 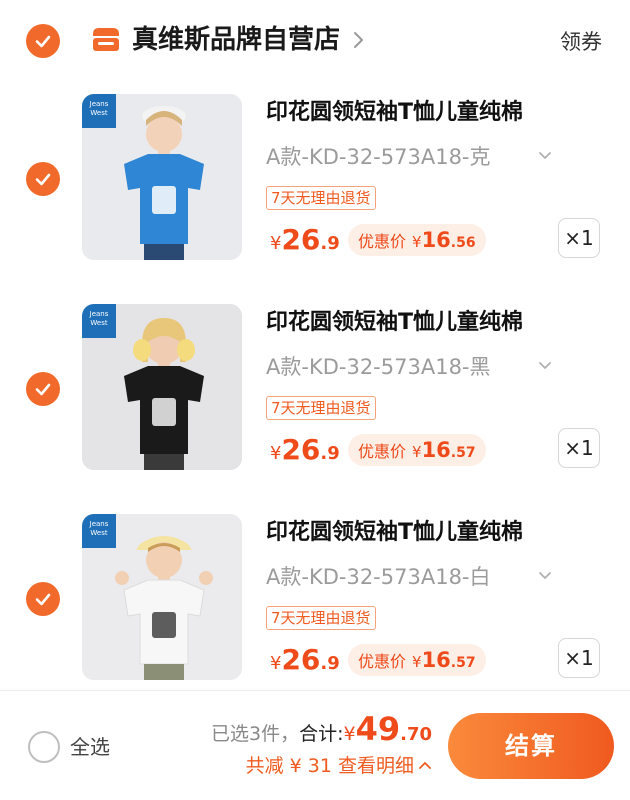 I want to click on store-select-checkbox, so click(x=43, y=41).